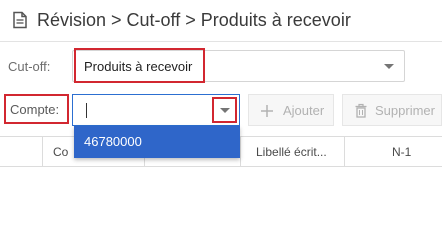 The image size is (442, 240). I want to click on compte-dropdown-toggle, so click(224, 110).